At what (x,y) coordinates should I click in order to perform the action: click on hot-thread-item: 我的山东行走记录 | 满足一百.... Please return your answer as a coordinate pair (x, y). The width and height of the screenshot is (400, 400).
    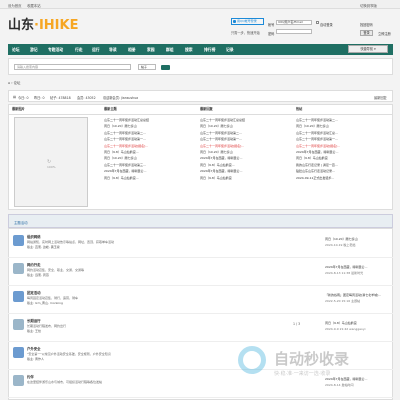
    Looking at the image, I should click on (317, 165).